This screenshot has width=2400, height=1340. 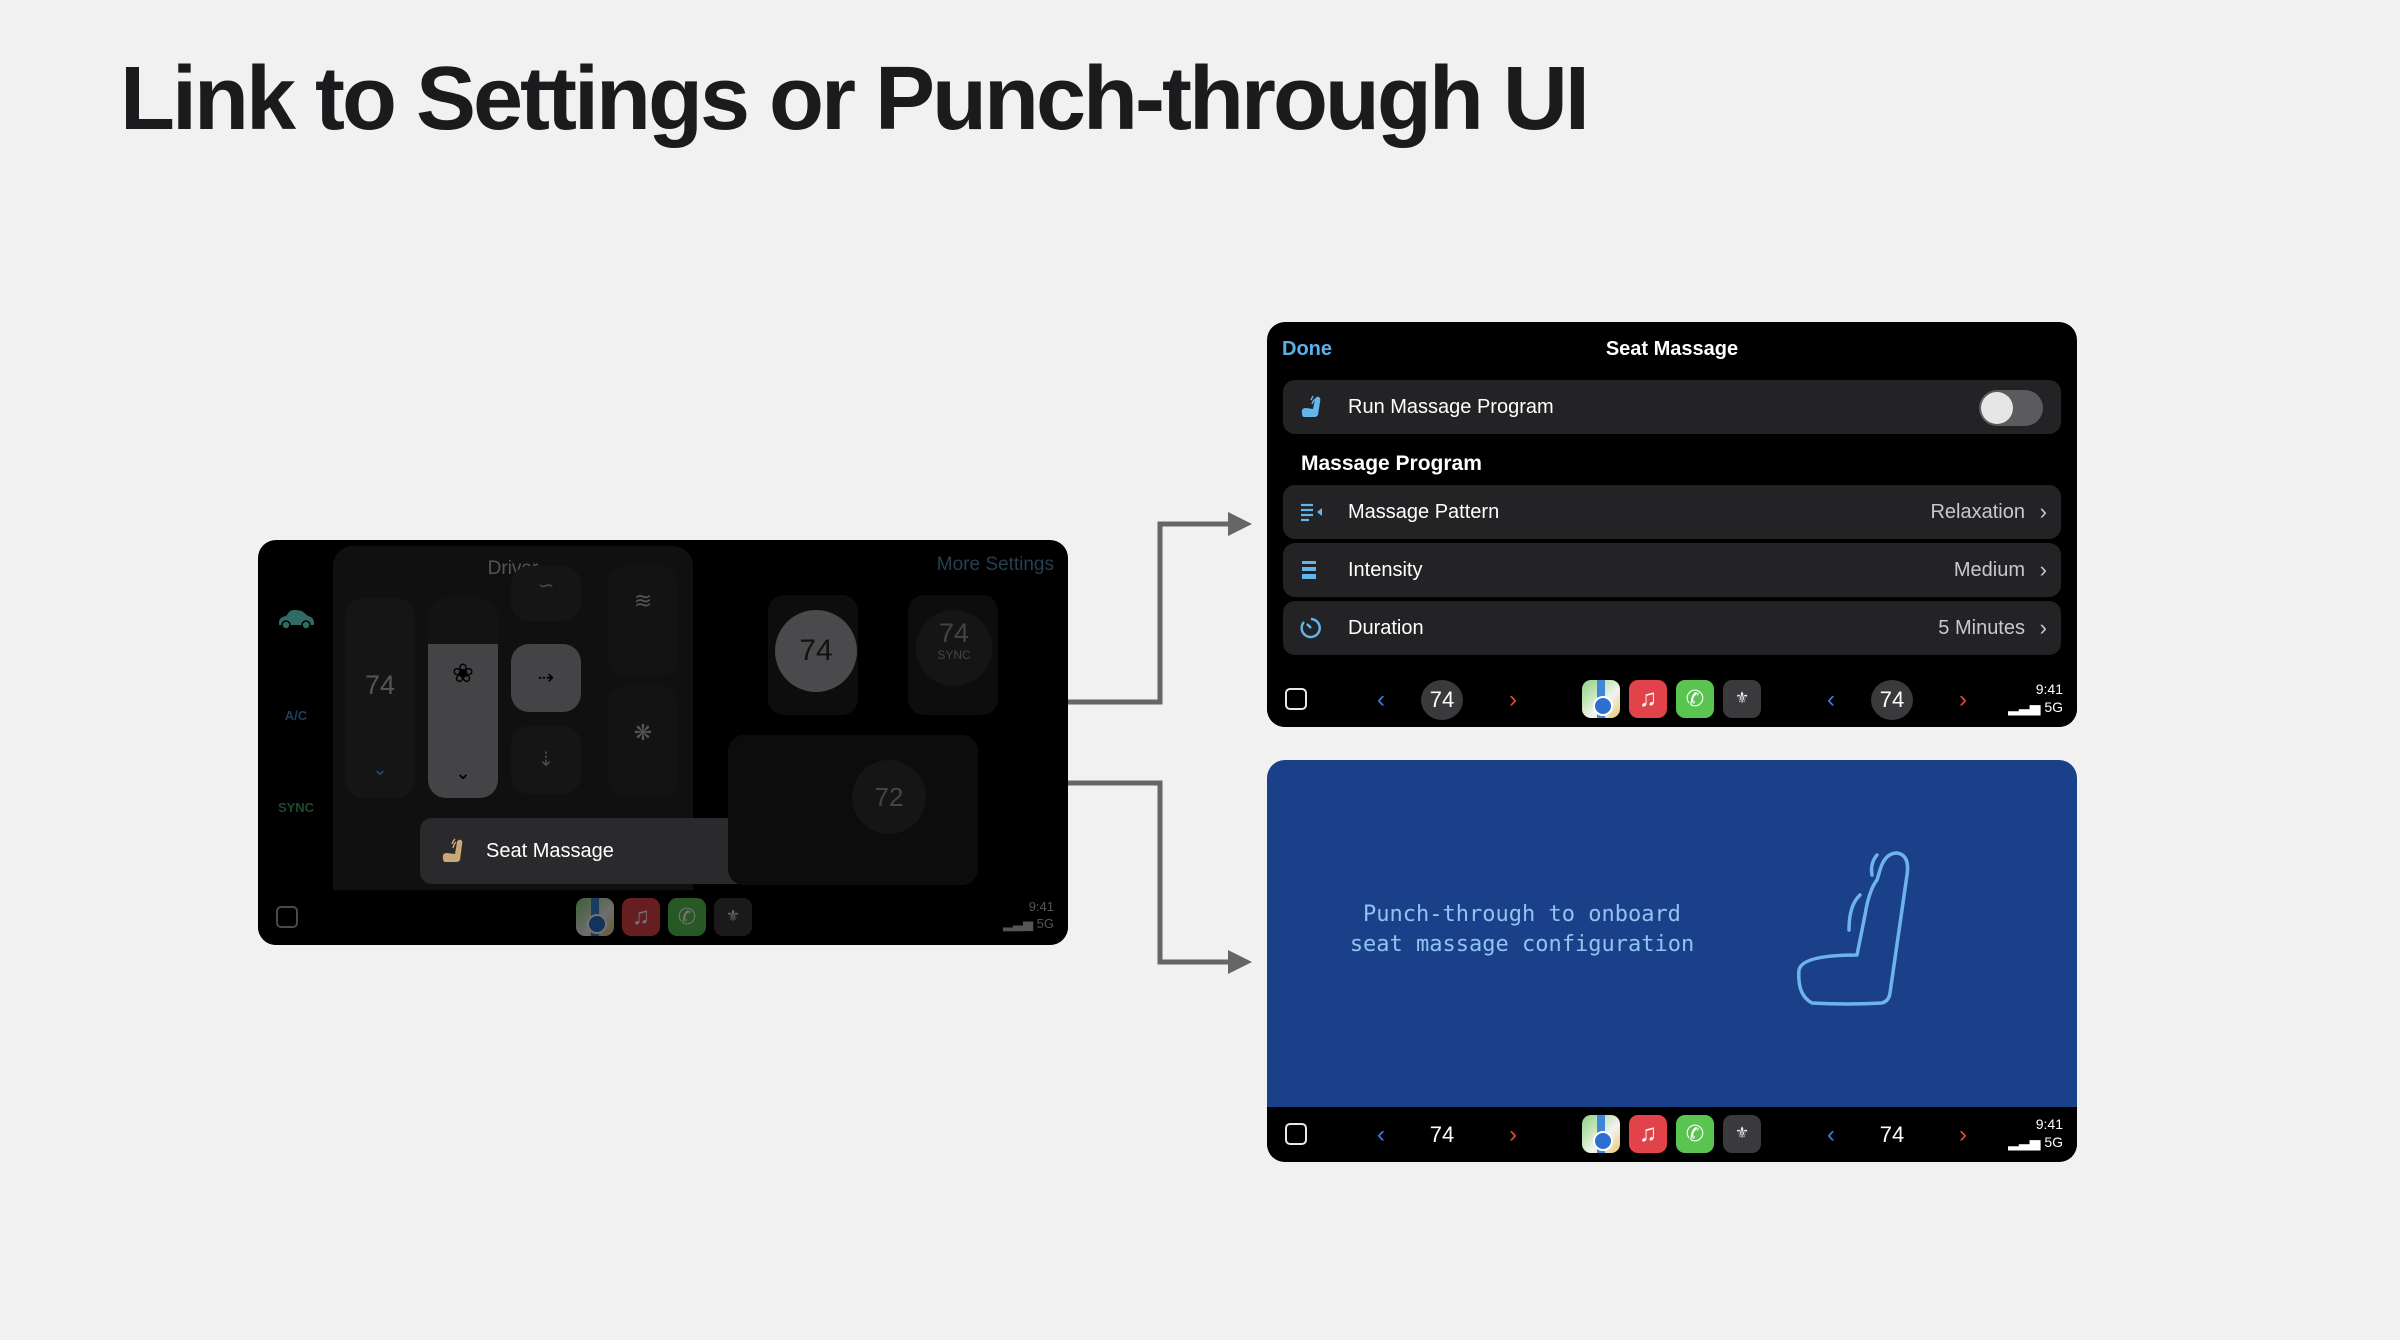 I want to click on airflow-face-button: ⇢, so click(x=546, y=678).